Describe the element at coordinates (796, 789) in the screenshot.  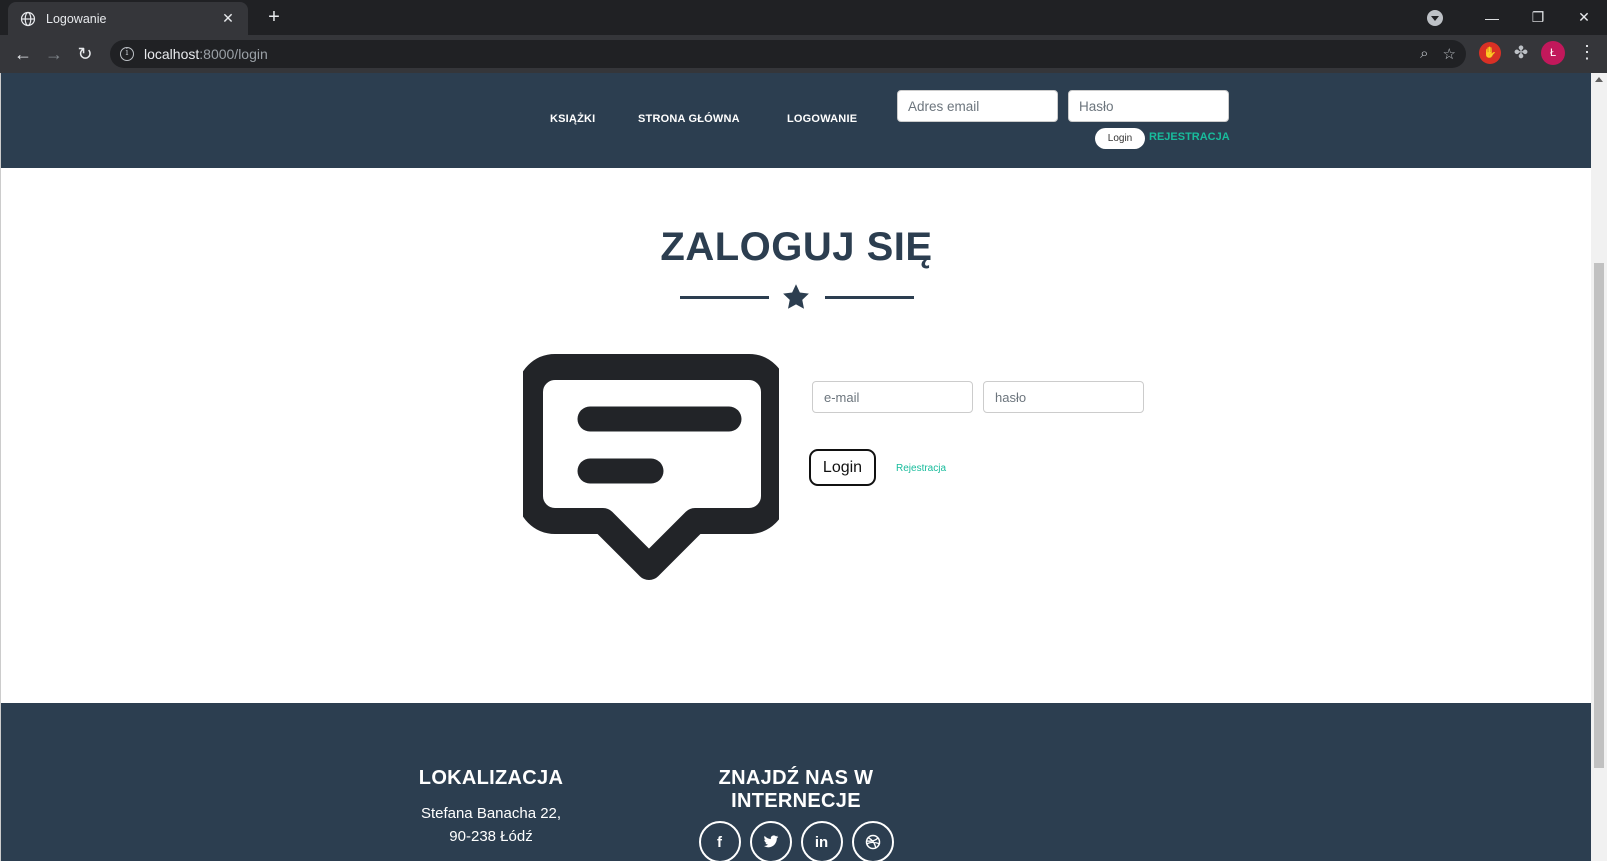
I see `footer-social-title: ZNAJDŹ NAS W INTERNECJE` at that location.